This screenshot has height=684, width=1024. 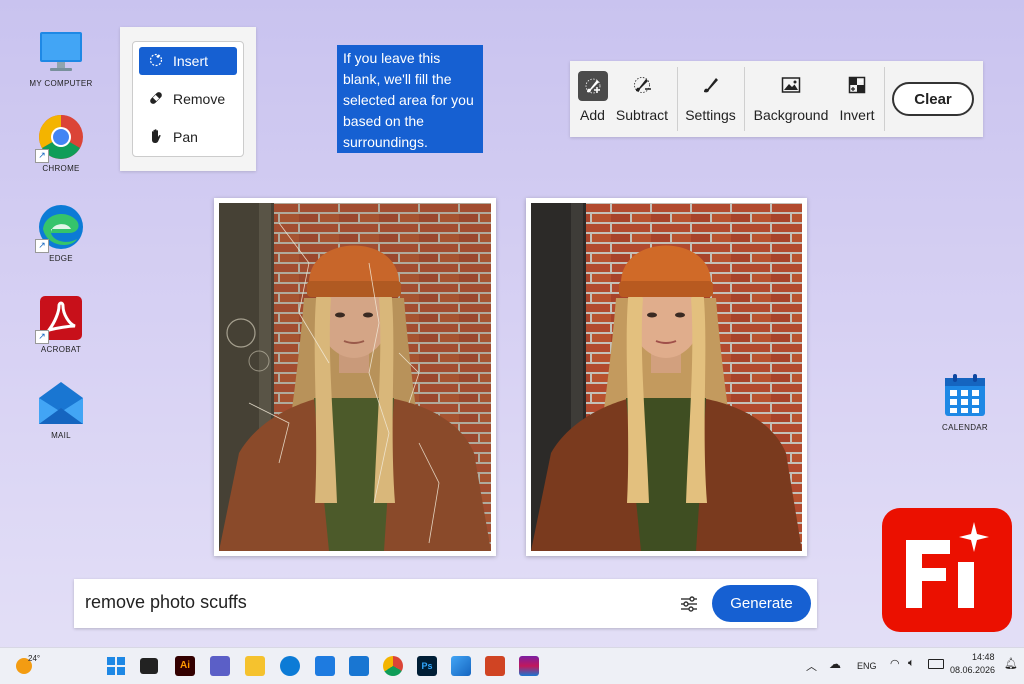 I want to click on restored-photo-frame, so click(x=666, y=377).